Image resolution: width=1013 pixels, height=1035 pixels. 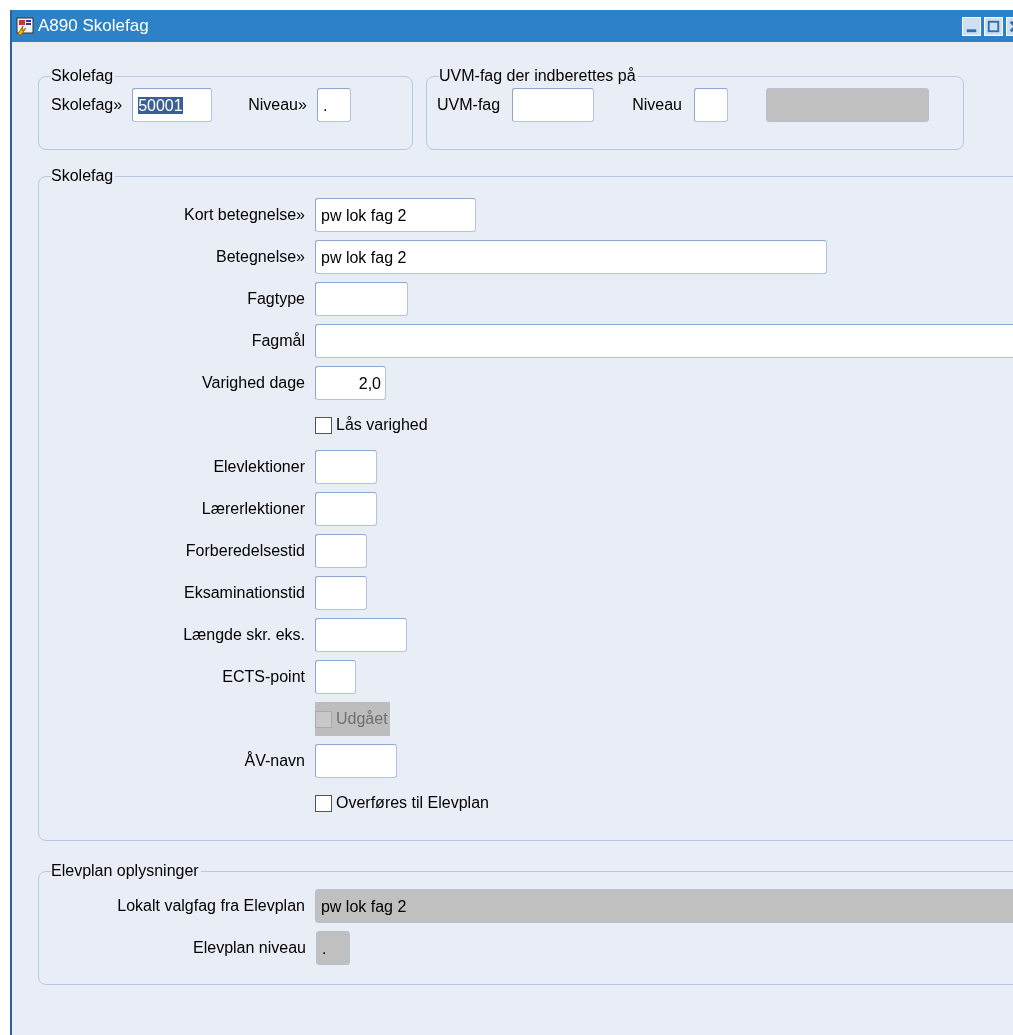 I want to click on checkbox: Overføres til Elevplan, so click(x=403, y=803).